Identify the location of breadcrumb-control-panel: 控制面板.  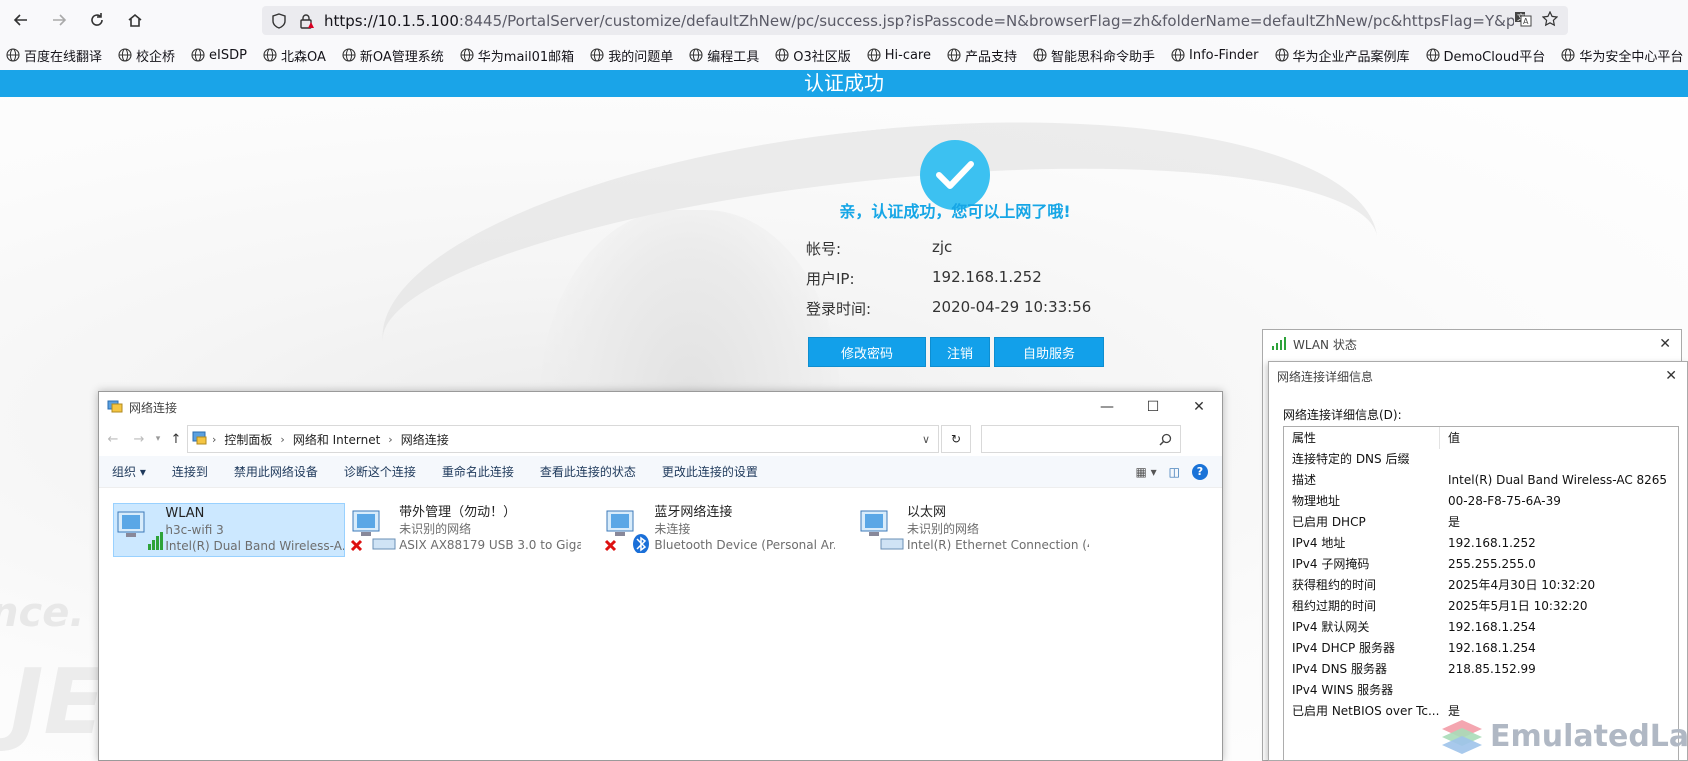
(248, 439).